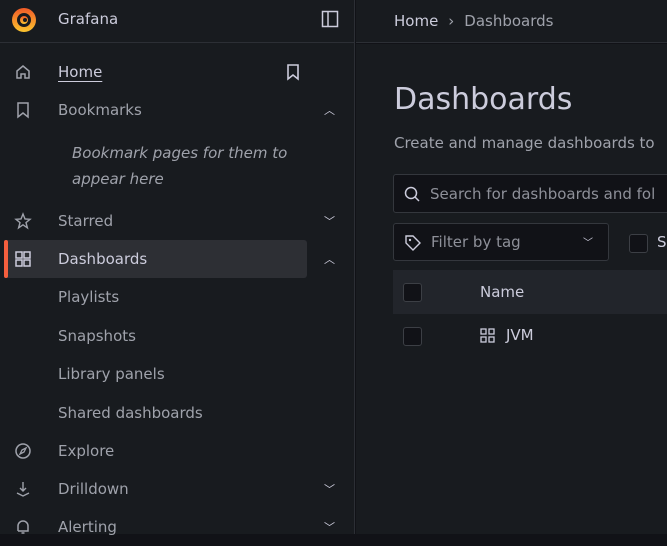 Image resolution: width=667 pixels, height=546 pixels. I want to click on home-icon, so click(23, 72).